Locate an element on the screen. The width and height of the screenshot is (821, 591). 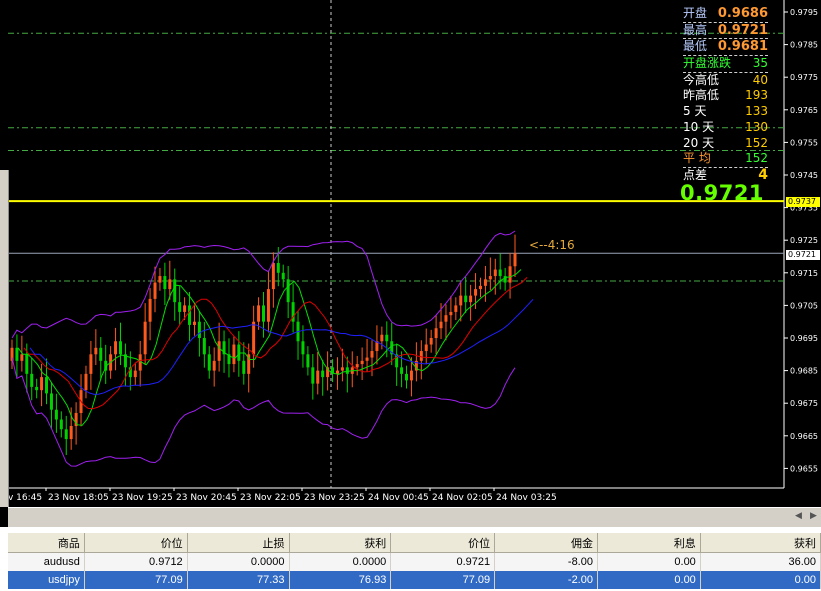
price-tick-label: 0.9705 is located at coordinates (804, 305).